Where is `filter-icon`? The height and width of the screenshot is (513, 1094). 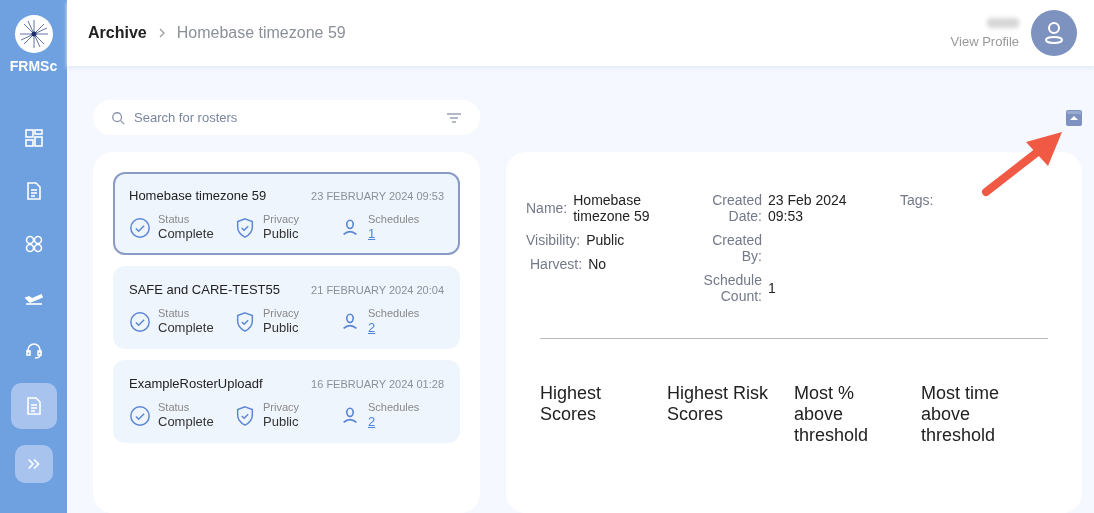
filter-icon is located at coordinates (454, 118).